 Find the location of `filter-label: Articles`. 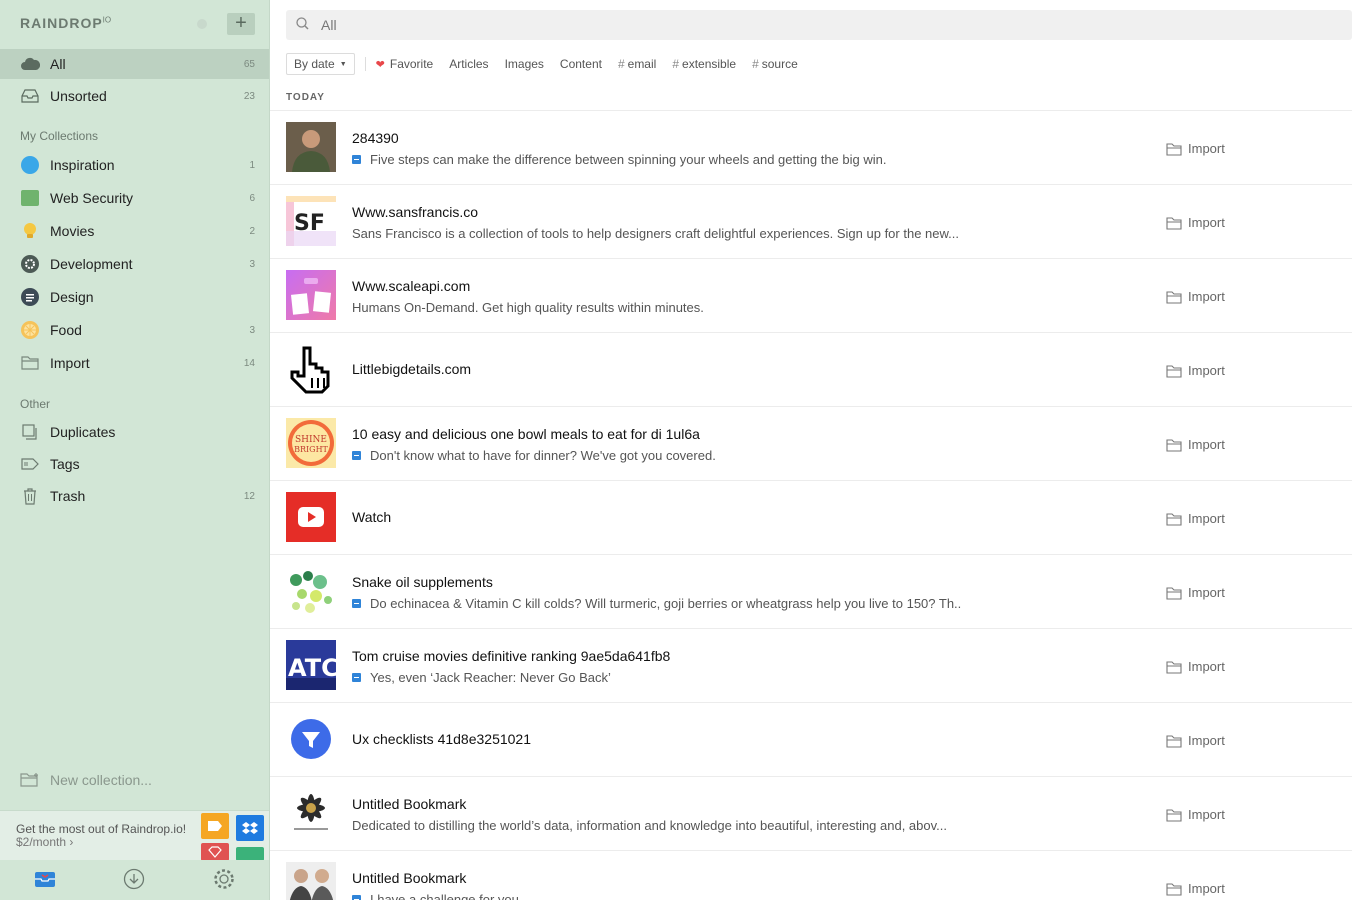

filter-label: Articles is located at coordinates (469, 64).